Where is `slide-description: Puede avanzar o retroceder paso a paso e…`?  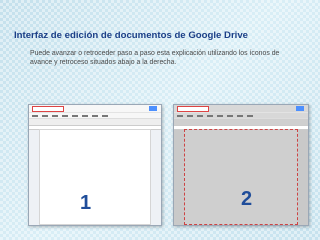
slide-description: Puede avanzar o retroceder paso a paso e… is located at coordinates (155, 58).